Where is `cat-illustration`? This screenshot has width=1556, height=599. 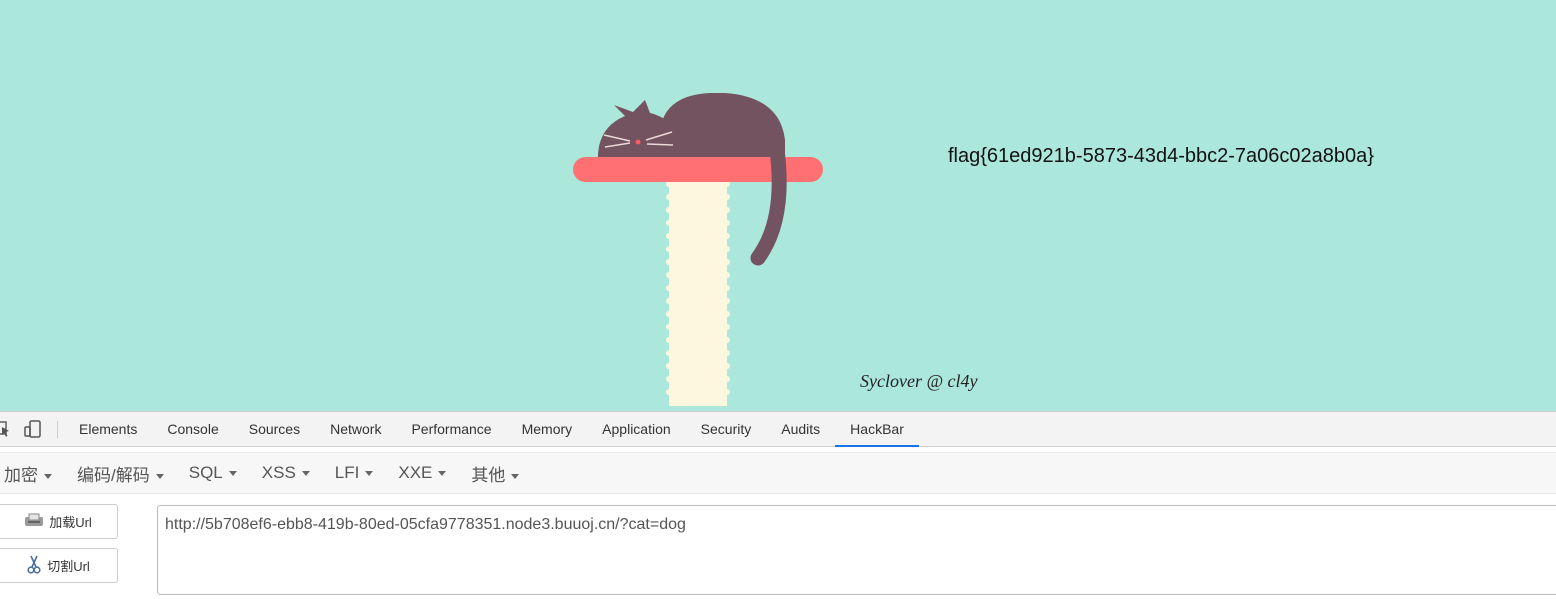
cat-illustration is located at coordinates (698, 249).